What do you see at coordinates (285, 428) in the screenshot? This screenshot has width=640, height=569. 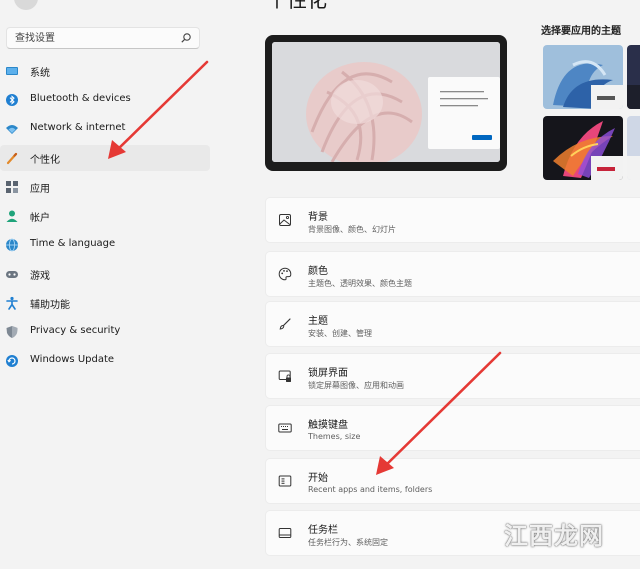 I see `keyboard-icon` at bounding box center [285, 428].